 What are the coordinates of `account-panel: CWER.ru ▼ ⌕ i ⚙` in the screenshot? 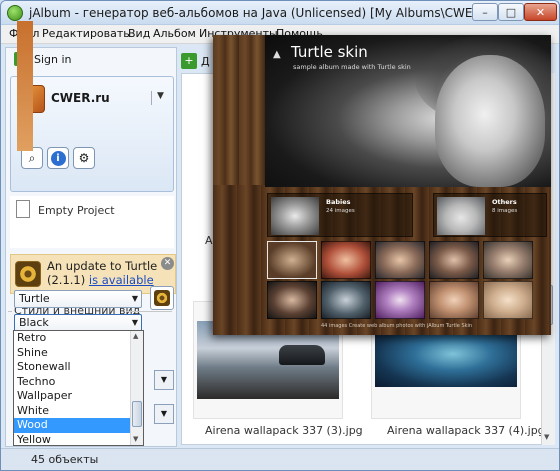 It's located at (92, 134).